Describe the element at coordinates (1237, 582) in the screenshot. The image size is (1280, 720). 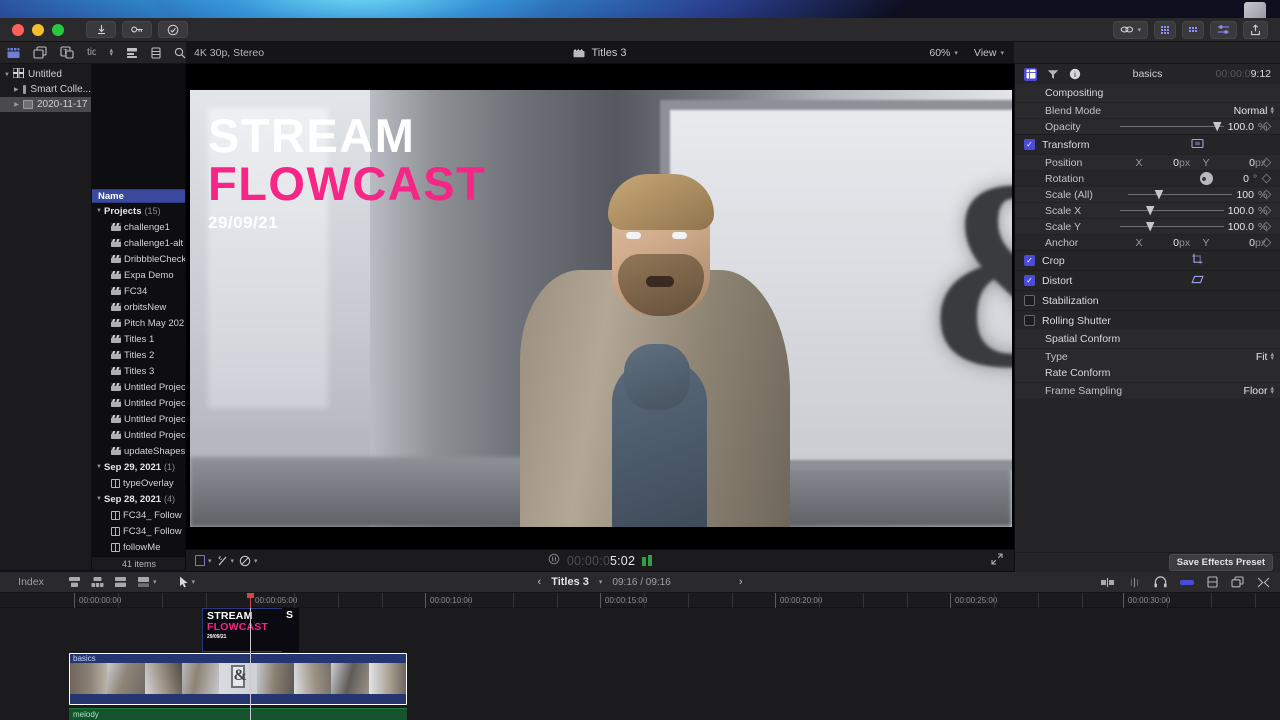
I see `clip-appearance-toggle-icon` at that location.